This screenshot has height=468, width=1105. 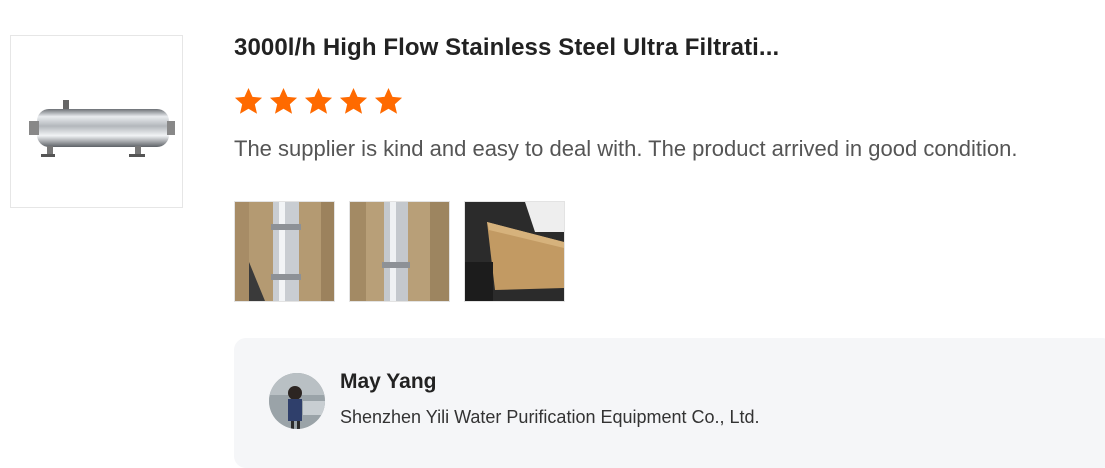 I want to click on review-photos, so click(x=399, y=251).